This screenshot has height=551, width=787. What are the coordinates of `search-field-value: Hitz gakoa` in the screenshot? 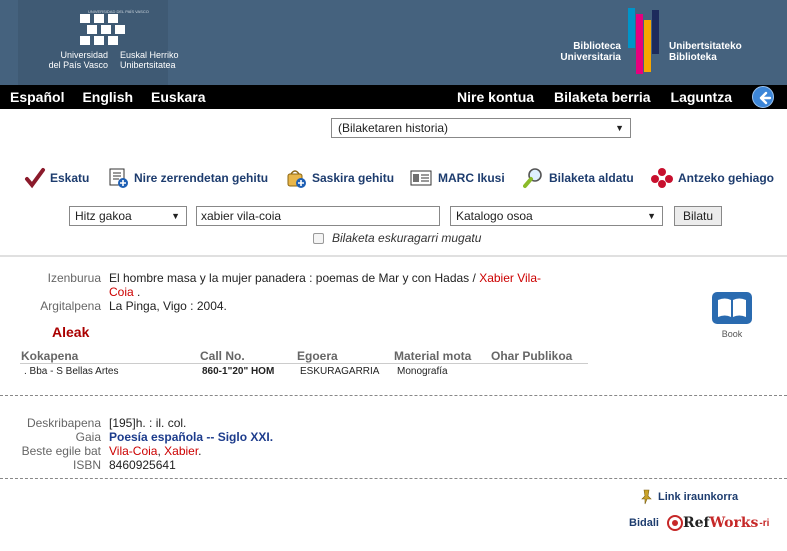 It's located at (103, 216).